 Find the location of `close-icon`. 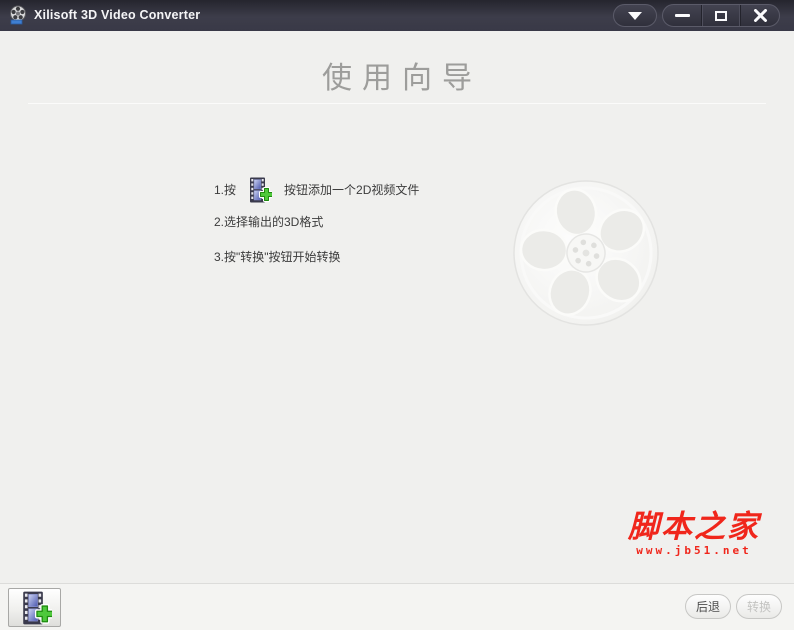

close-icon is located at coordinates (760, 15).